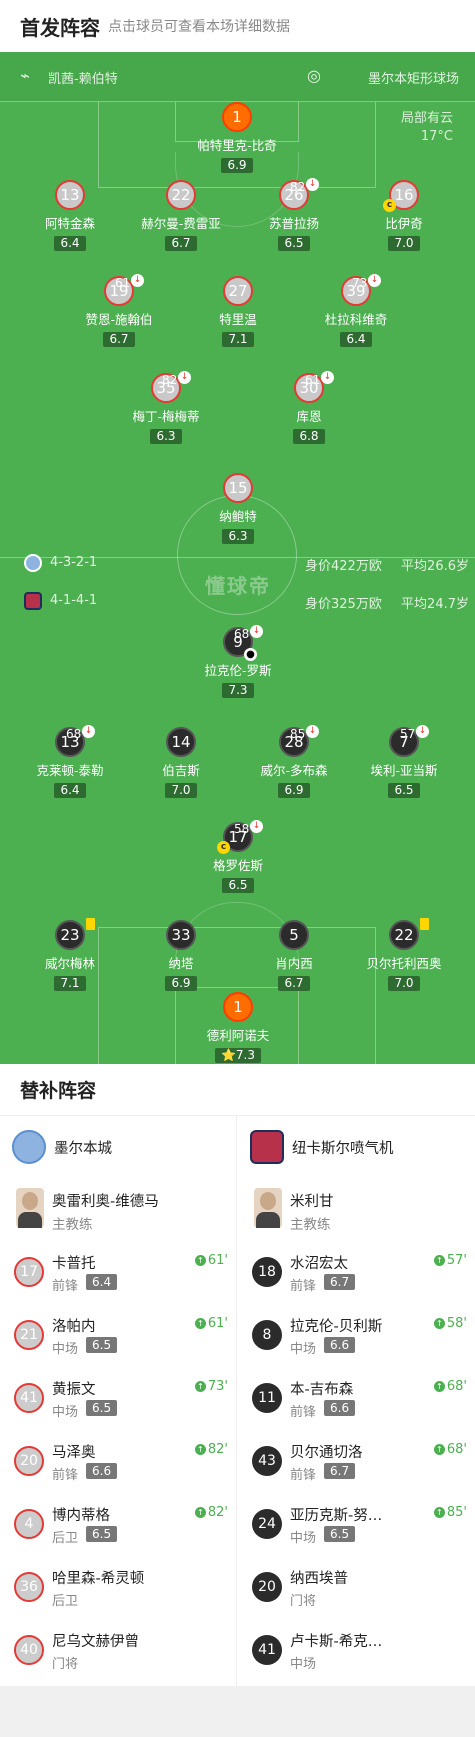 Image resolution: width=475 pixels, height=1737 pixels. What do you see at coordinates (450, 1323) in the screenshot?
I see `sub-on-time: ↑ 58'` at bounding box center [450, 1323].